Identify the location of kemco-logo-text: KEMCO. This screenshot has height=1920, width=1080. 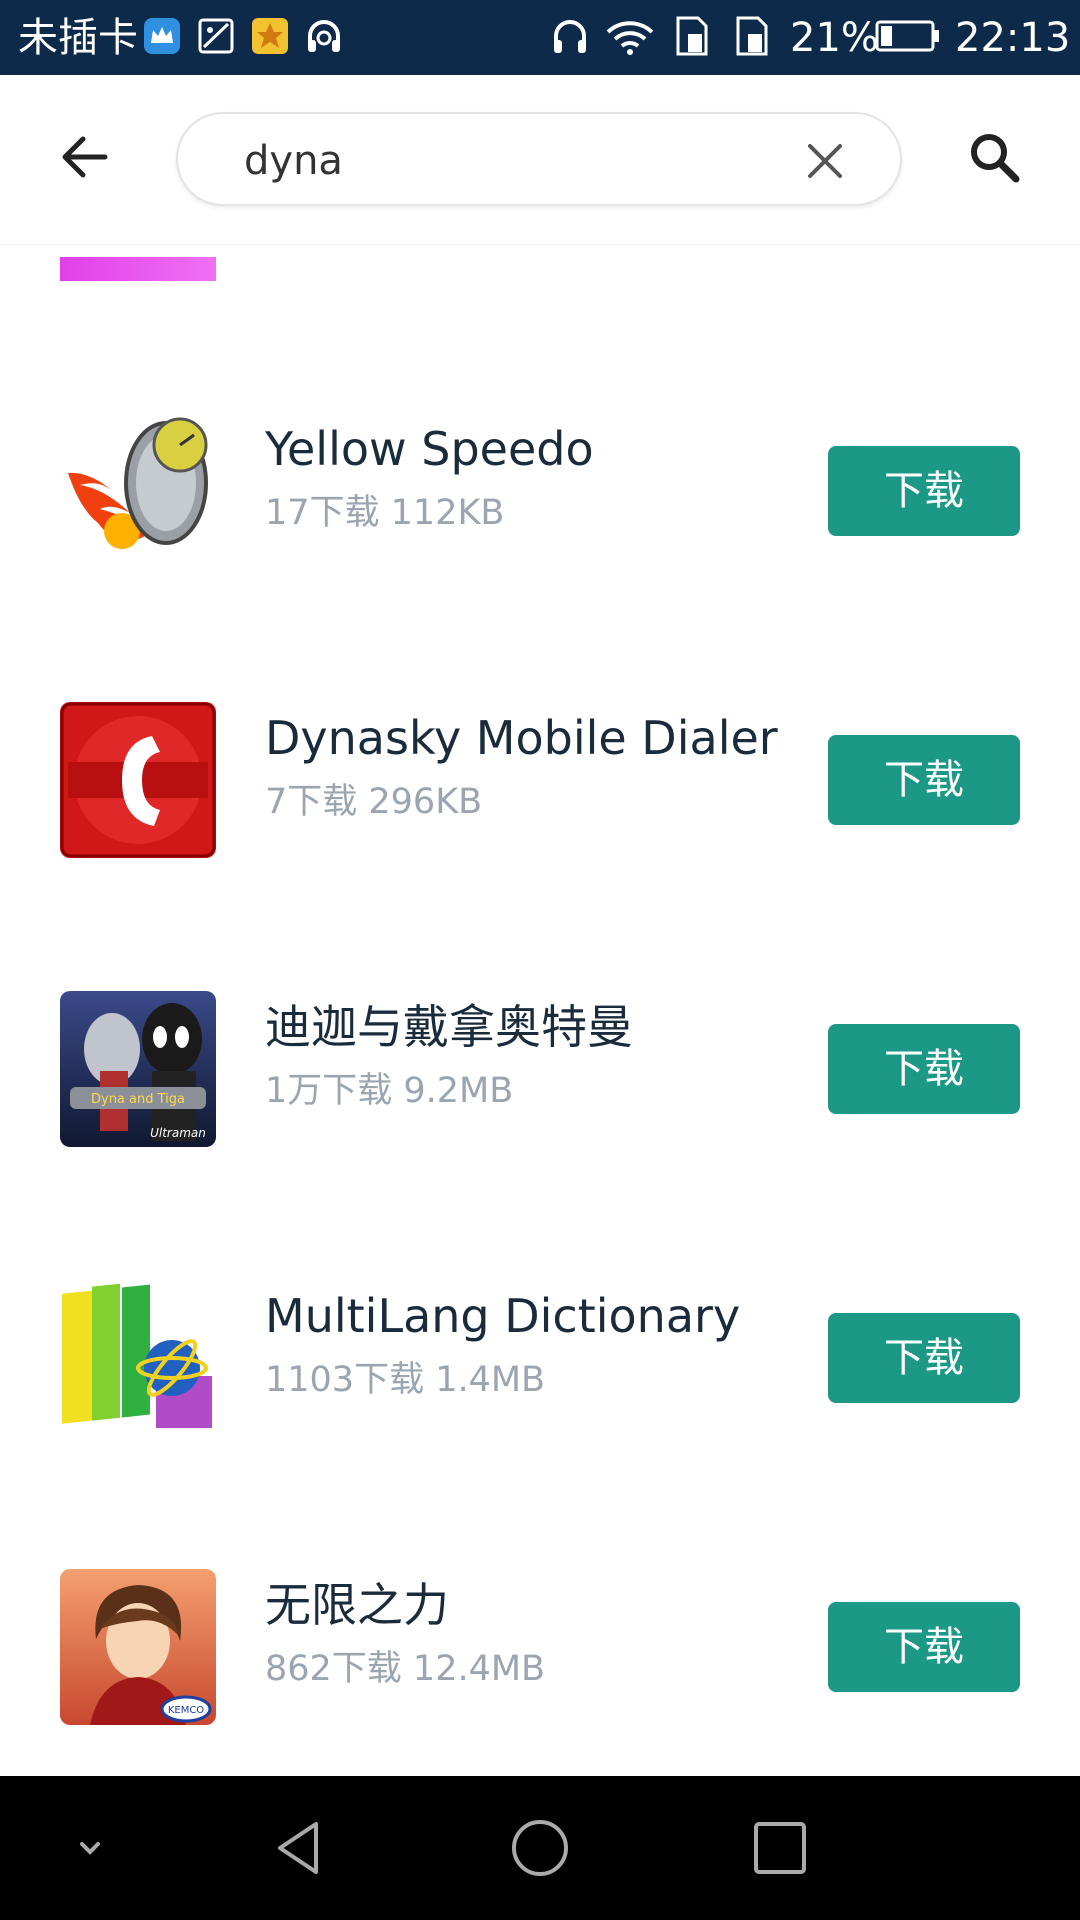
(186, 1710).